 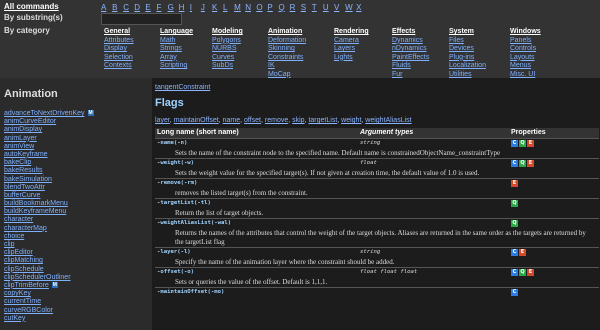 I want to click on alphabet-link: P, so click(x=272, y=7).